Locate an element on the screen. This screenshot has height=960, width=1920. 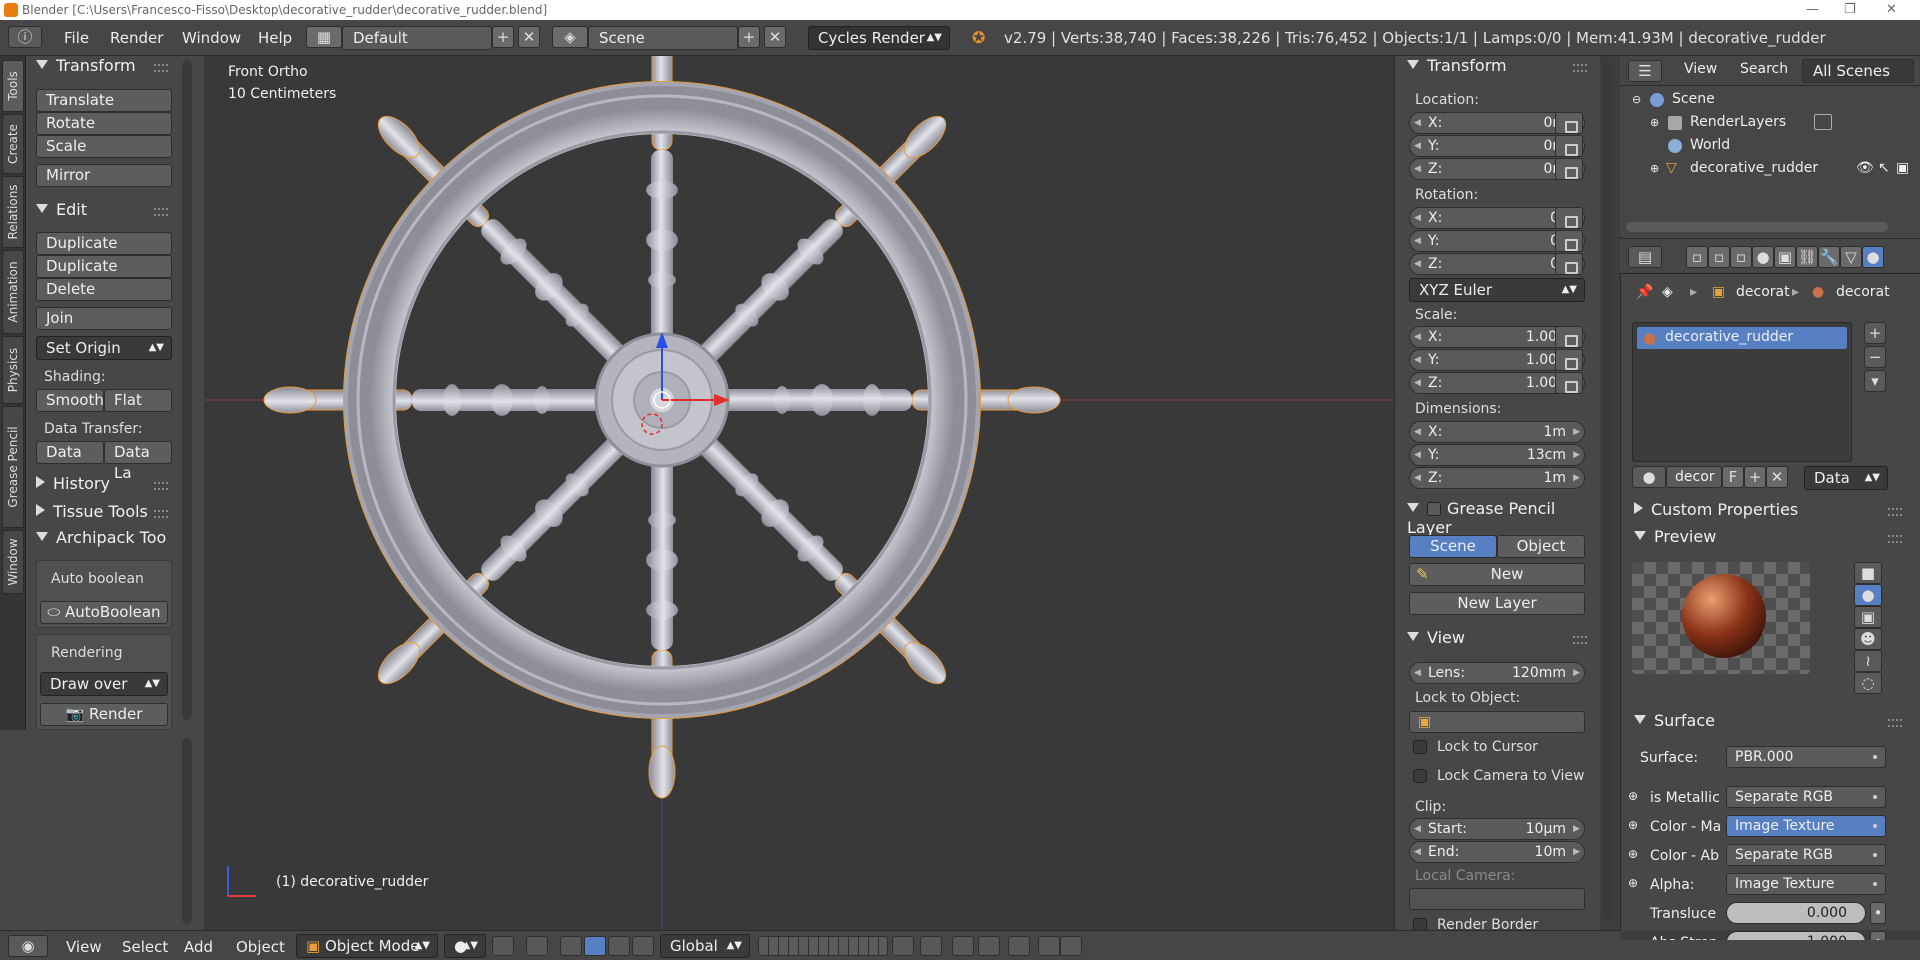
tab-physics: Physics is located at coordinates (13, 370).